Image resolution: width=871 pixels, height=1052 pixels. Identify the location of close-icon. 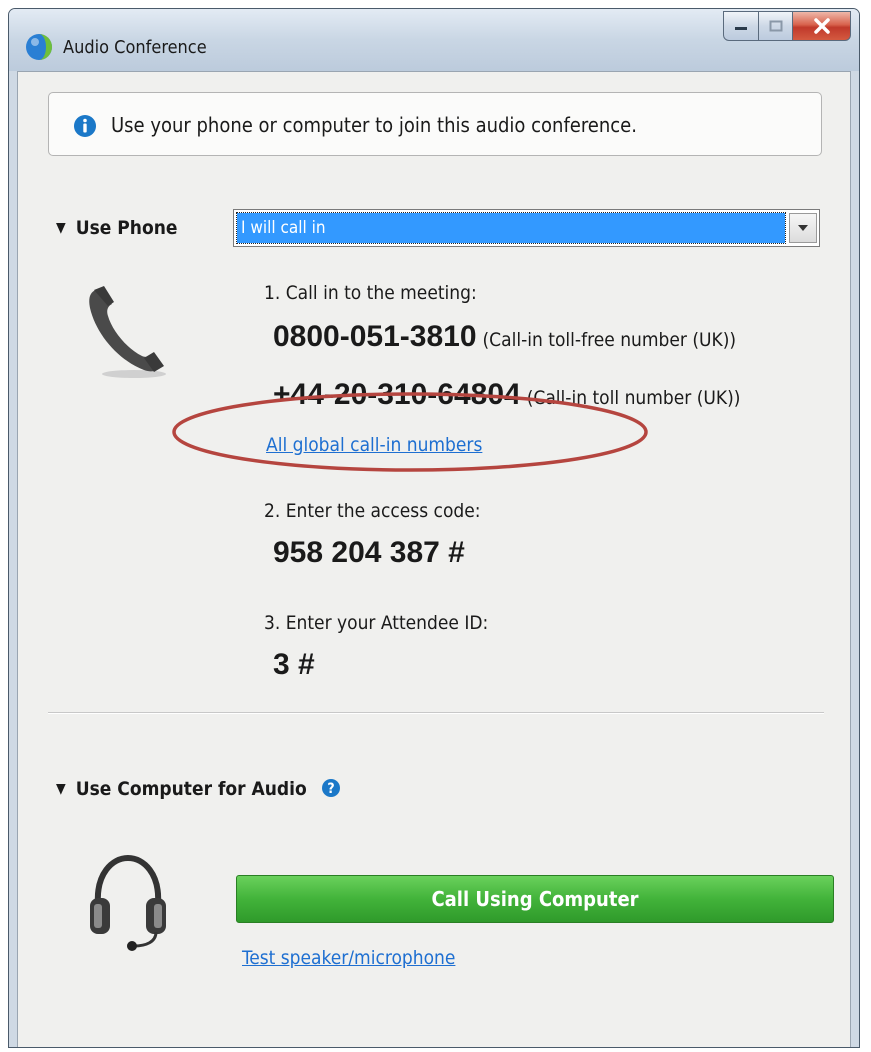
(821, 26).